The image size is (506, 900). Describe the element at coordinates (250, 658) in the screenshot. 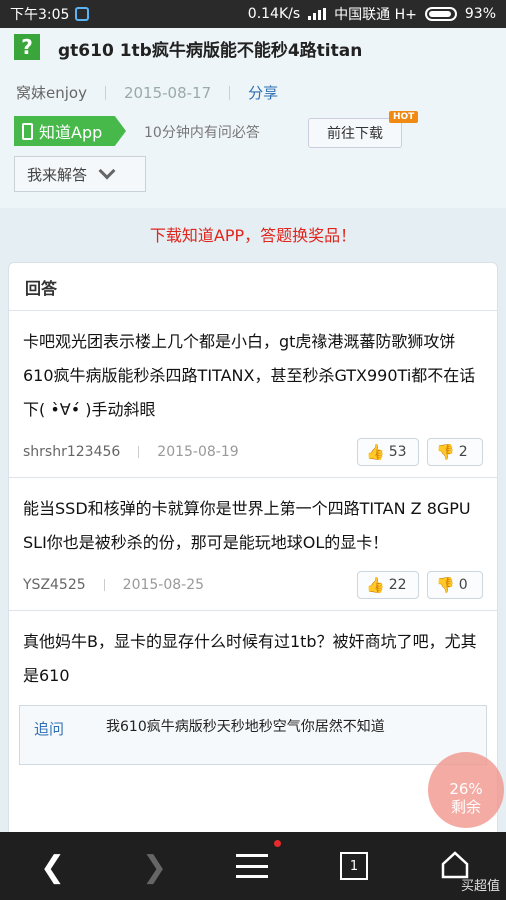

I see `answer-text: 真他妈牛B，显卡的显存什么时候有过1tb？被奸商坑了吧，尤其是610` at that location.